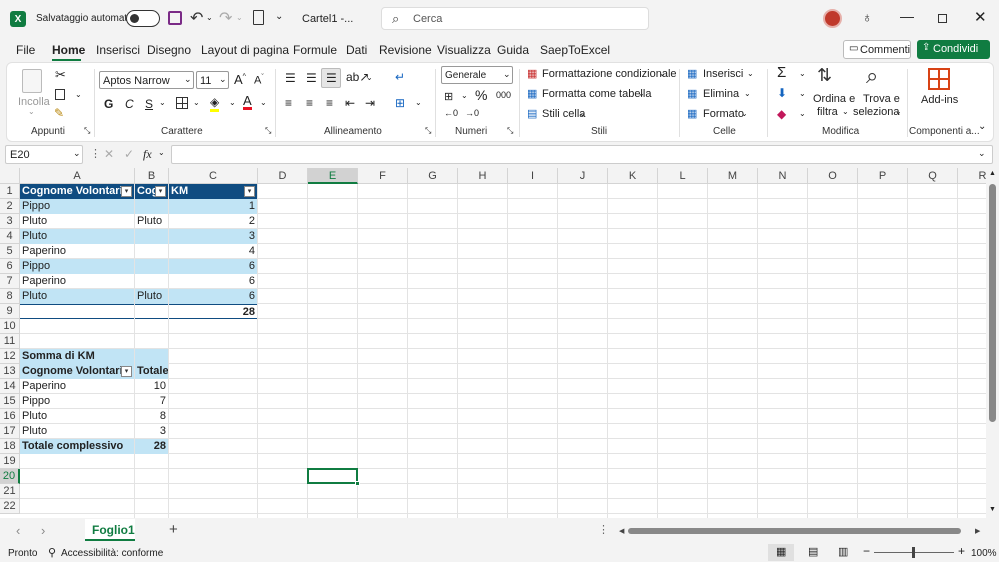 The width and height of the screenshot is (999, 562). I want to click on row-header-5: 5, so click(10, 251).